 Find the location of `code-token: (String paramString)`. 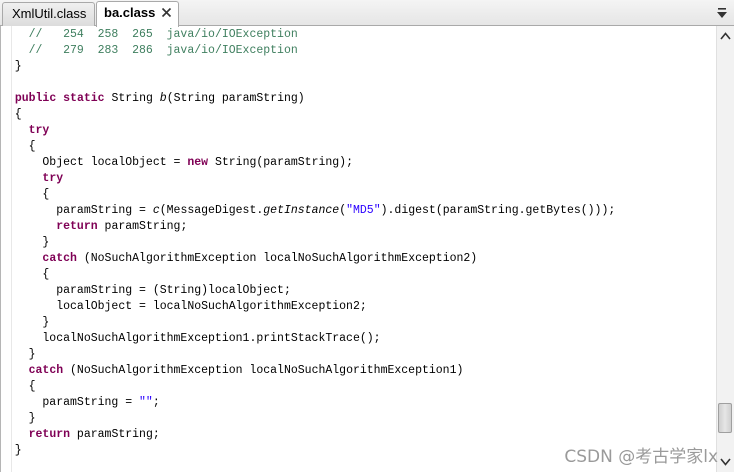

code-token: (String paramString) is located at coordinates (235, 98).